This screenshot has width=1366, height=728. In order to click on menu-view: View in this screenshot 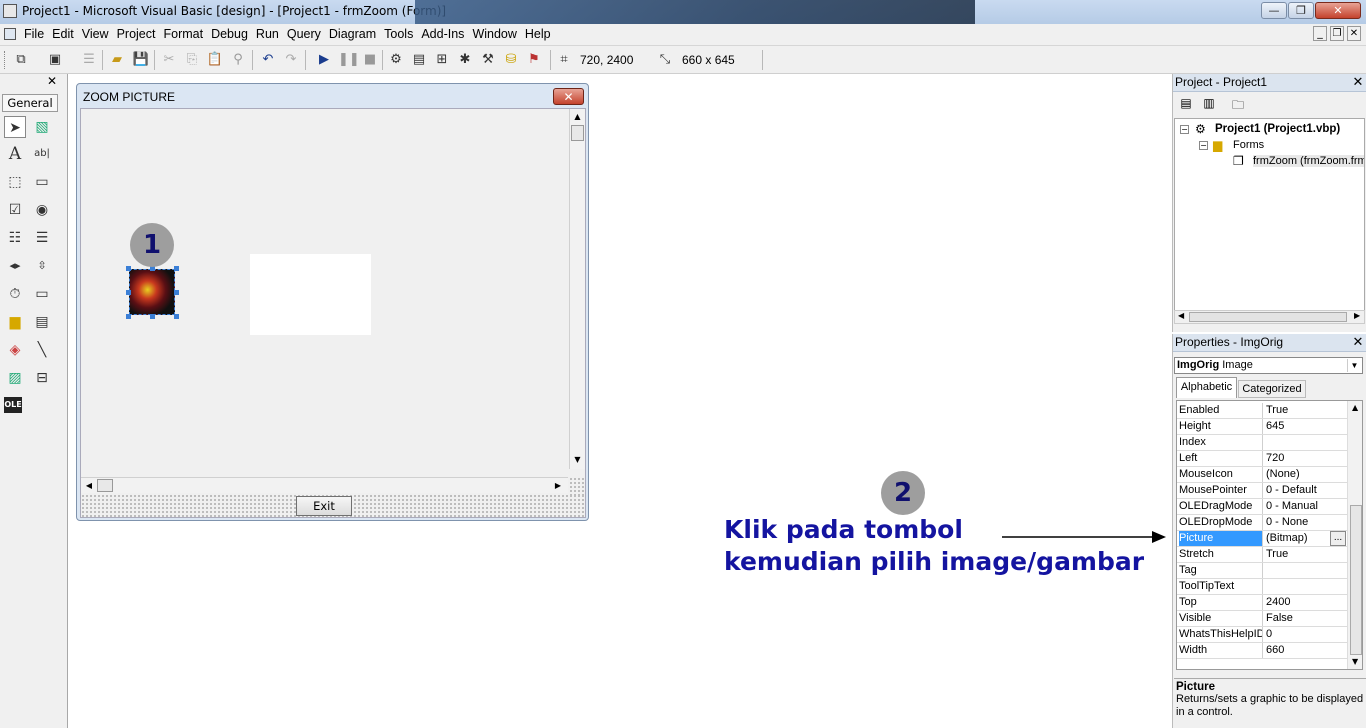, I will do `click(95, 32)`.